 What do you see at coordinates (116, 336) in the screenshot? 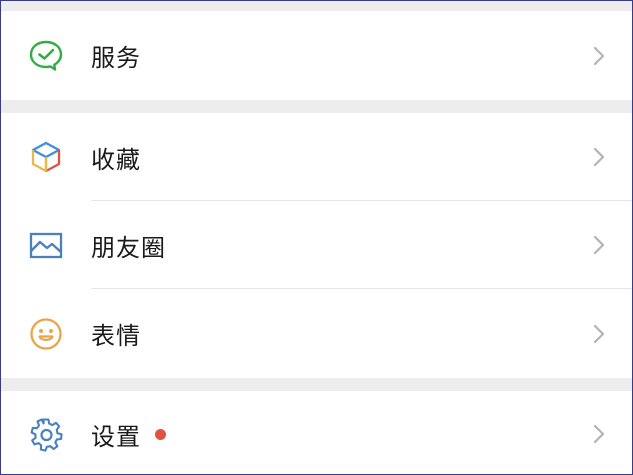
I see `menu-item-stickers-label: 表情` at bounding box center [116, 336].